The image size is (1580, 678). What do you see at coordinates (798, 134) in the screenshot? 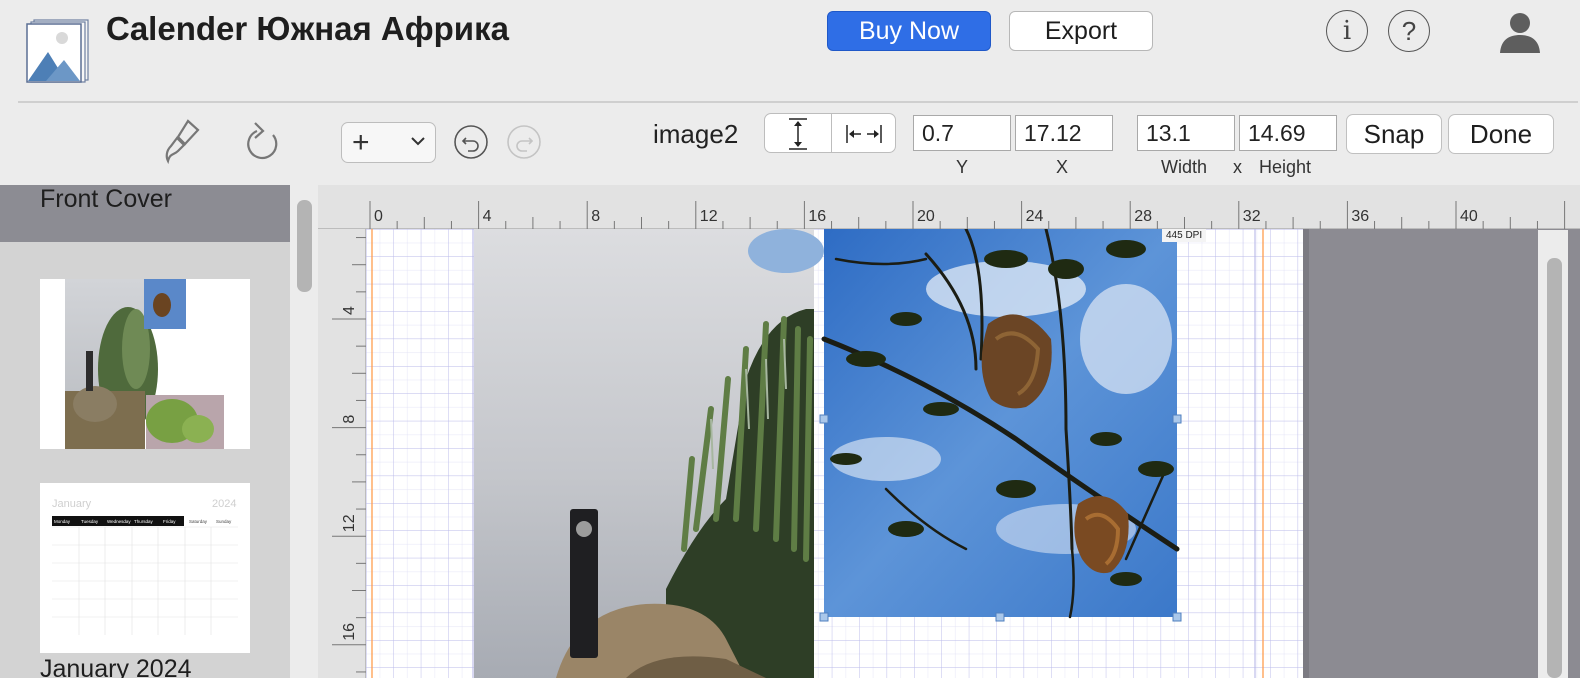
I see `fit-height-icon` at bounding box center [798, 134].